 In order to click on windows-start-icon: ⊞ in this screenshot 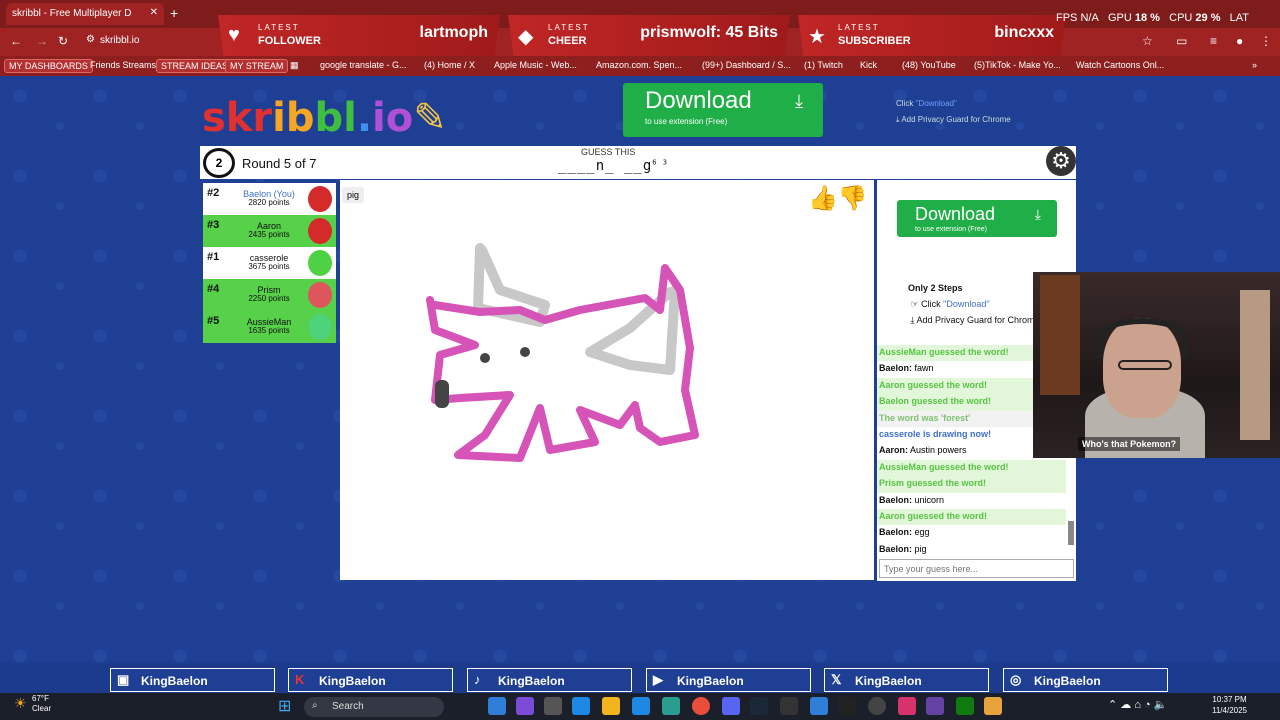, I will do `click(284, 706)`.